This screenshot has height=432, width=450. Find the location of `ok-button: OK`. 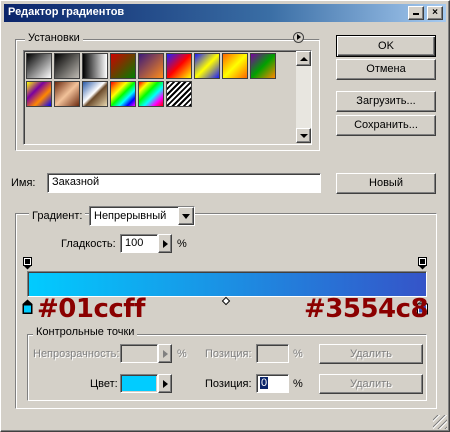

ok-button: OK is located at coordinates (386, 46).